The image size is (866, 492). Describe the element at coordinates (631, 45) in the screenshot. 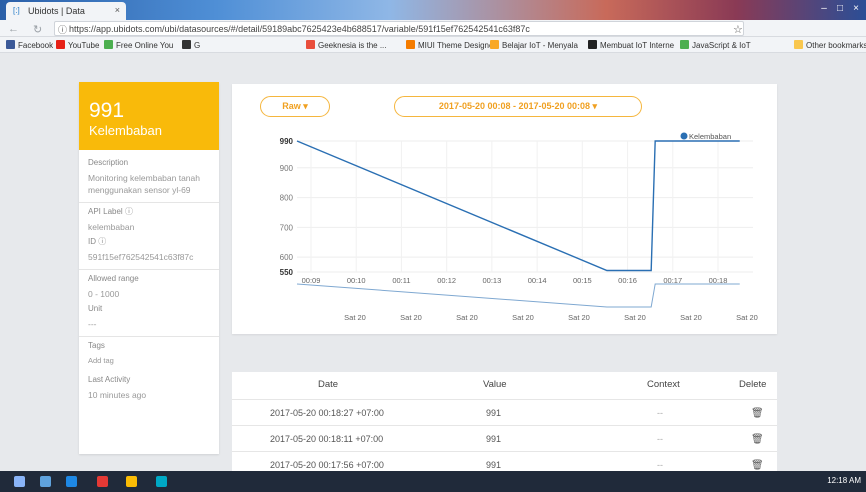

I see `bookmark-membuat-iot: Membuat IoT Interne` at that location.